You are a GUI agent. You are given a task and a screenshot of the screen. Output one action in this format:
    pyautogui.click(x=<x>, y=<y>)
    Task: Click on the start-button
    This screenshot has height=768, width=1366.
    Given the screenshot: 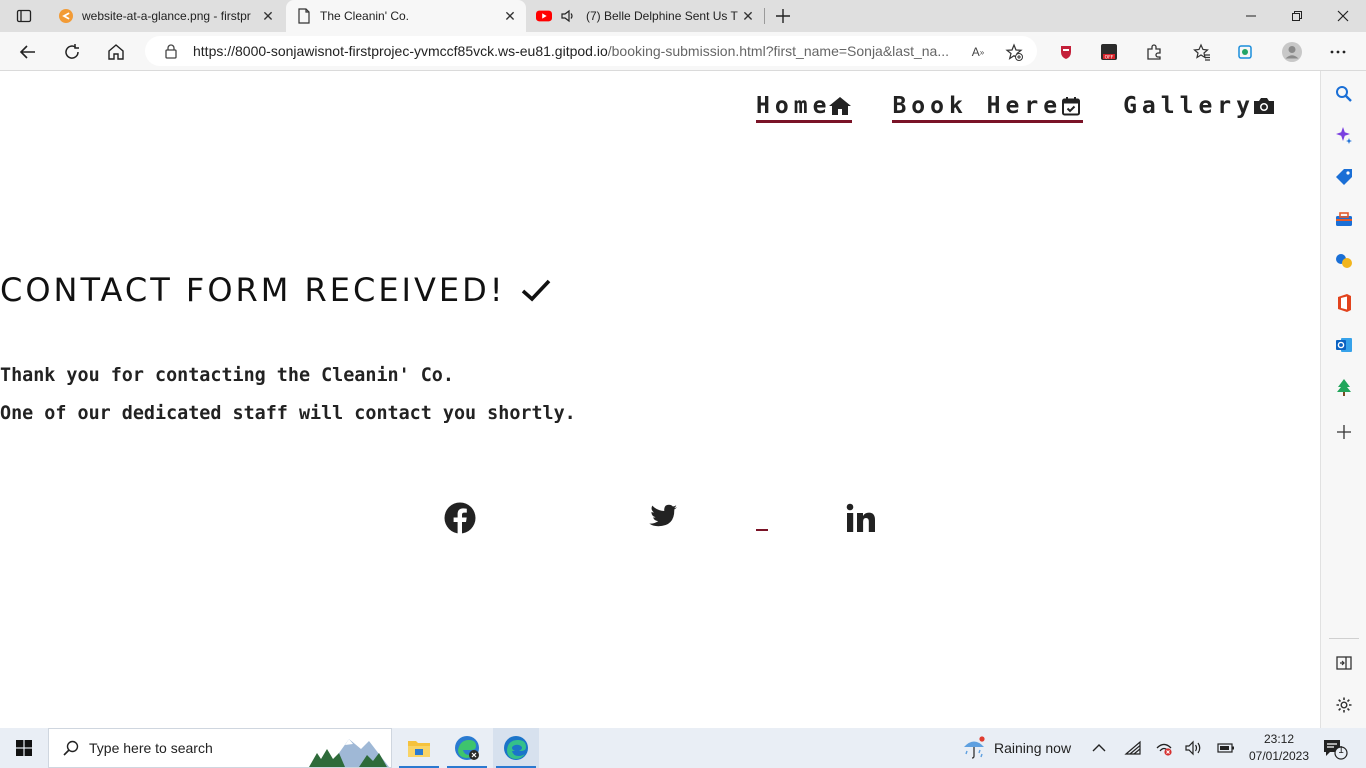 What is the action you would take?
    pyautogui.click(x=24, y=748)
    